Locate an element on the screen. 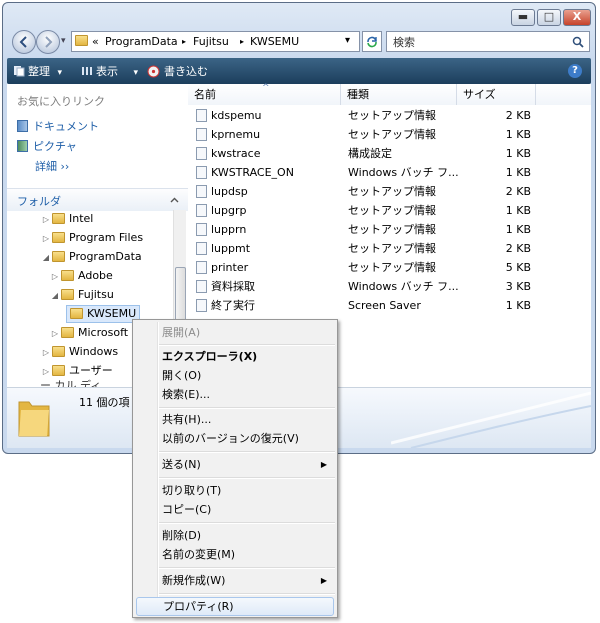  file-row: kprnemu セットアップ情報 1 KB is located at coordinates (389, 134).